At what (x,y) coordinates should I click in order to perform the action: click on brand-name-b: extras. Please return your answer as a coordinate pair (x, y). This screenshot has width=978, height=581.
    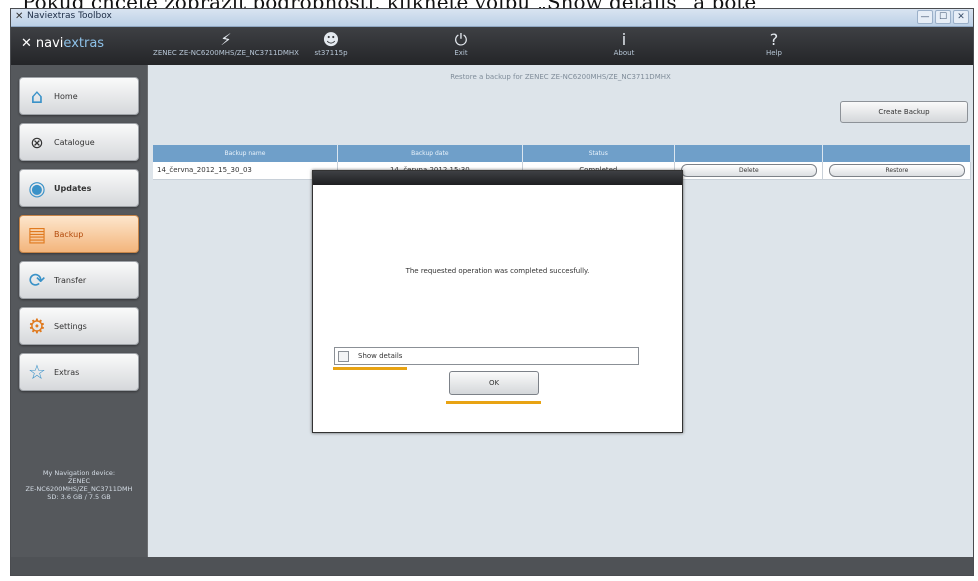
    Looking at the image, I should click on (84, 43).